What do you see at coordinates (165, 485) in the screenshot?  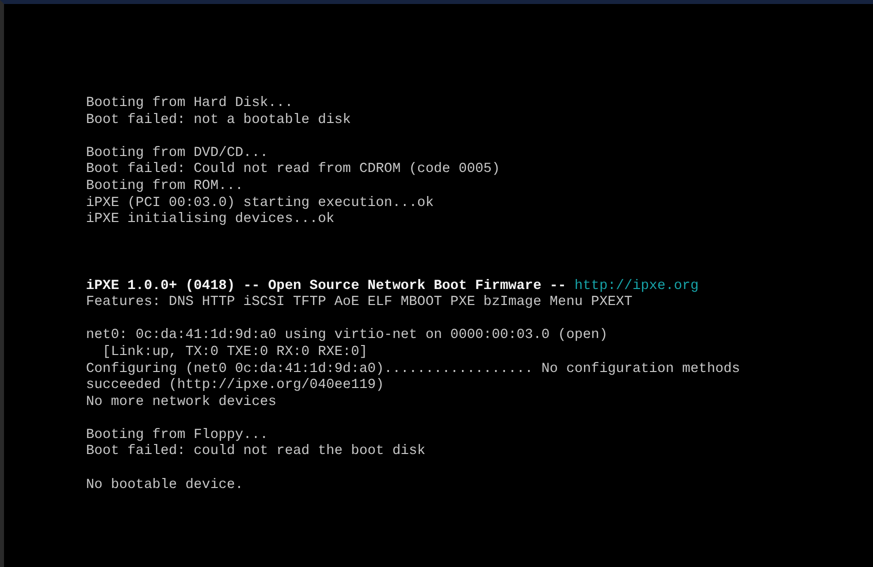 I see `console-line: No bootable device.` at bounding box center [165, 485].